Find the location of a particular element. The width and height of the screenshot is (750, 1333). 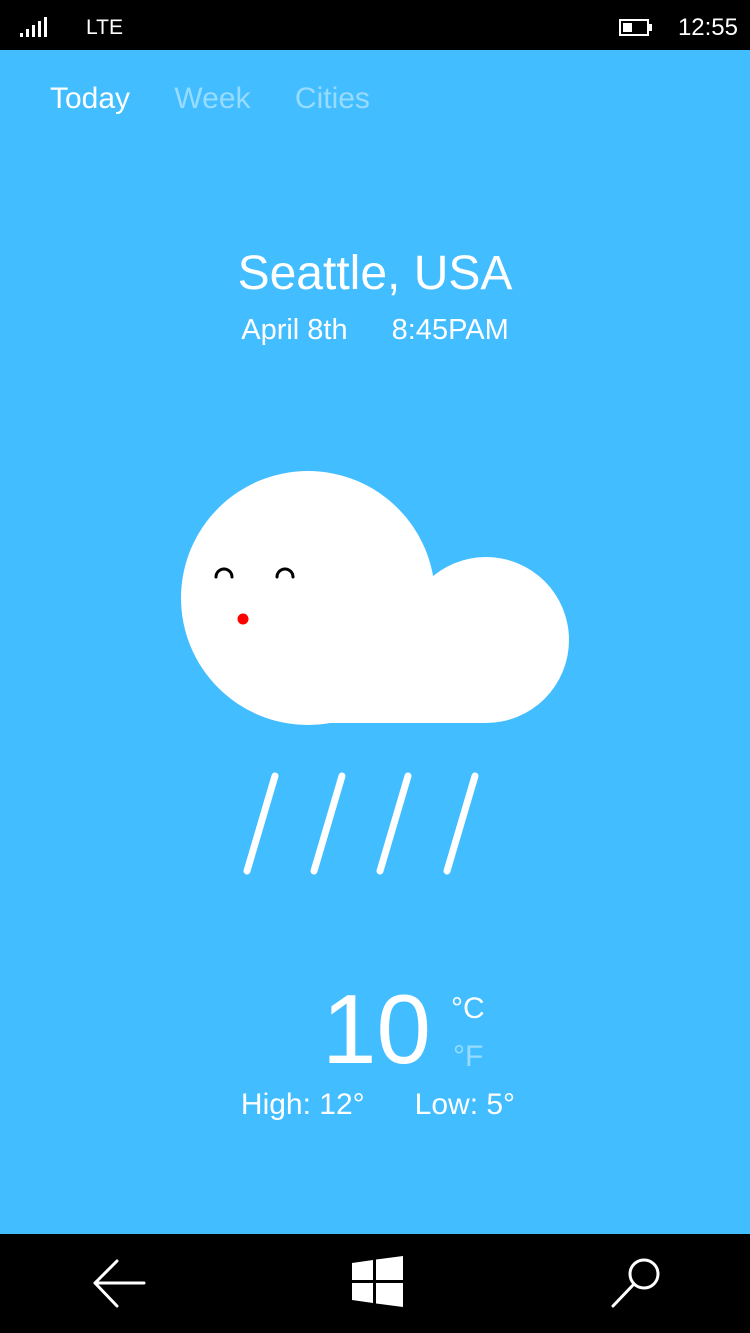

cloud-cheek is located at coordinates (243, 619).